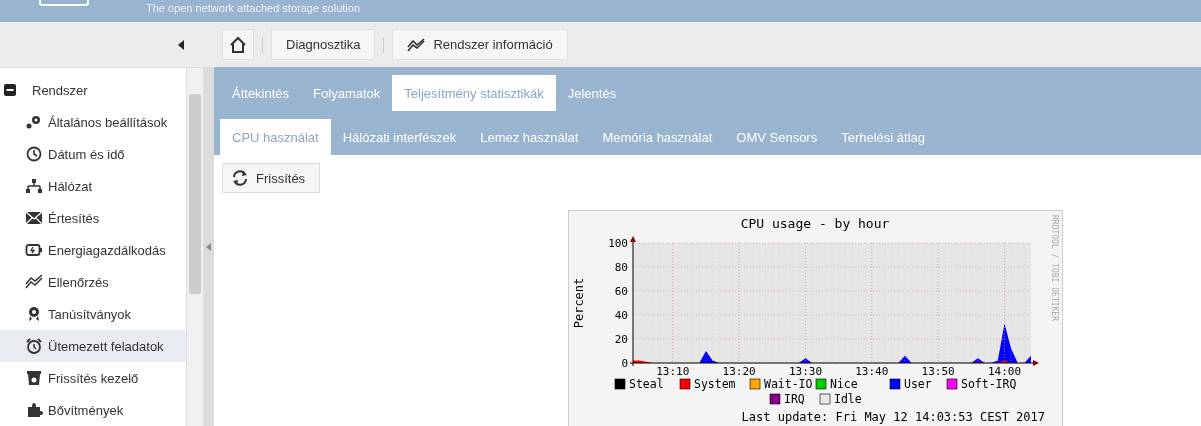 The image size is (1201, 426). What do you see at coordinates (739, 371) in the screenshot?
I see `x-tick-label: 13:20` at bounding box center [739, 371].